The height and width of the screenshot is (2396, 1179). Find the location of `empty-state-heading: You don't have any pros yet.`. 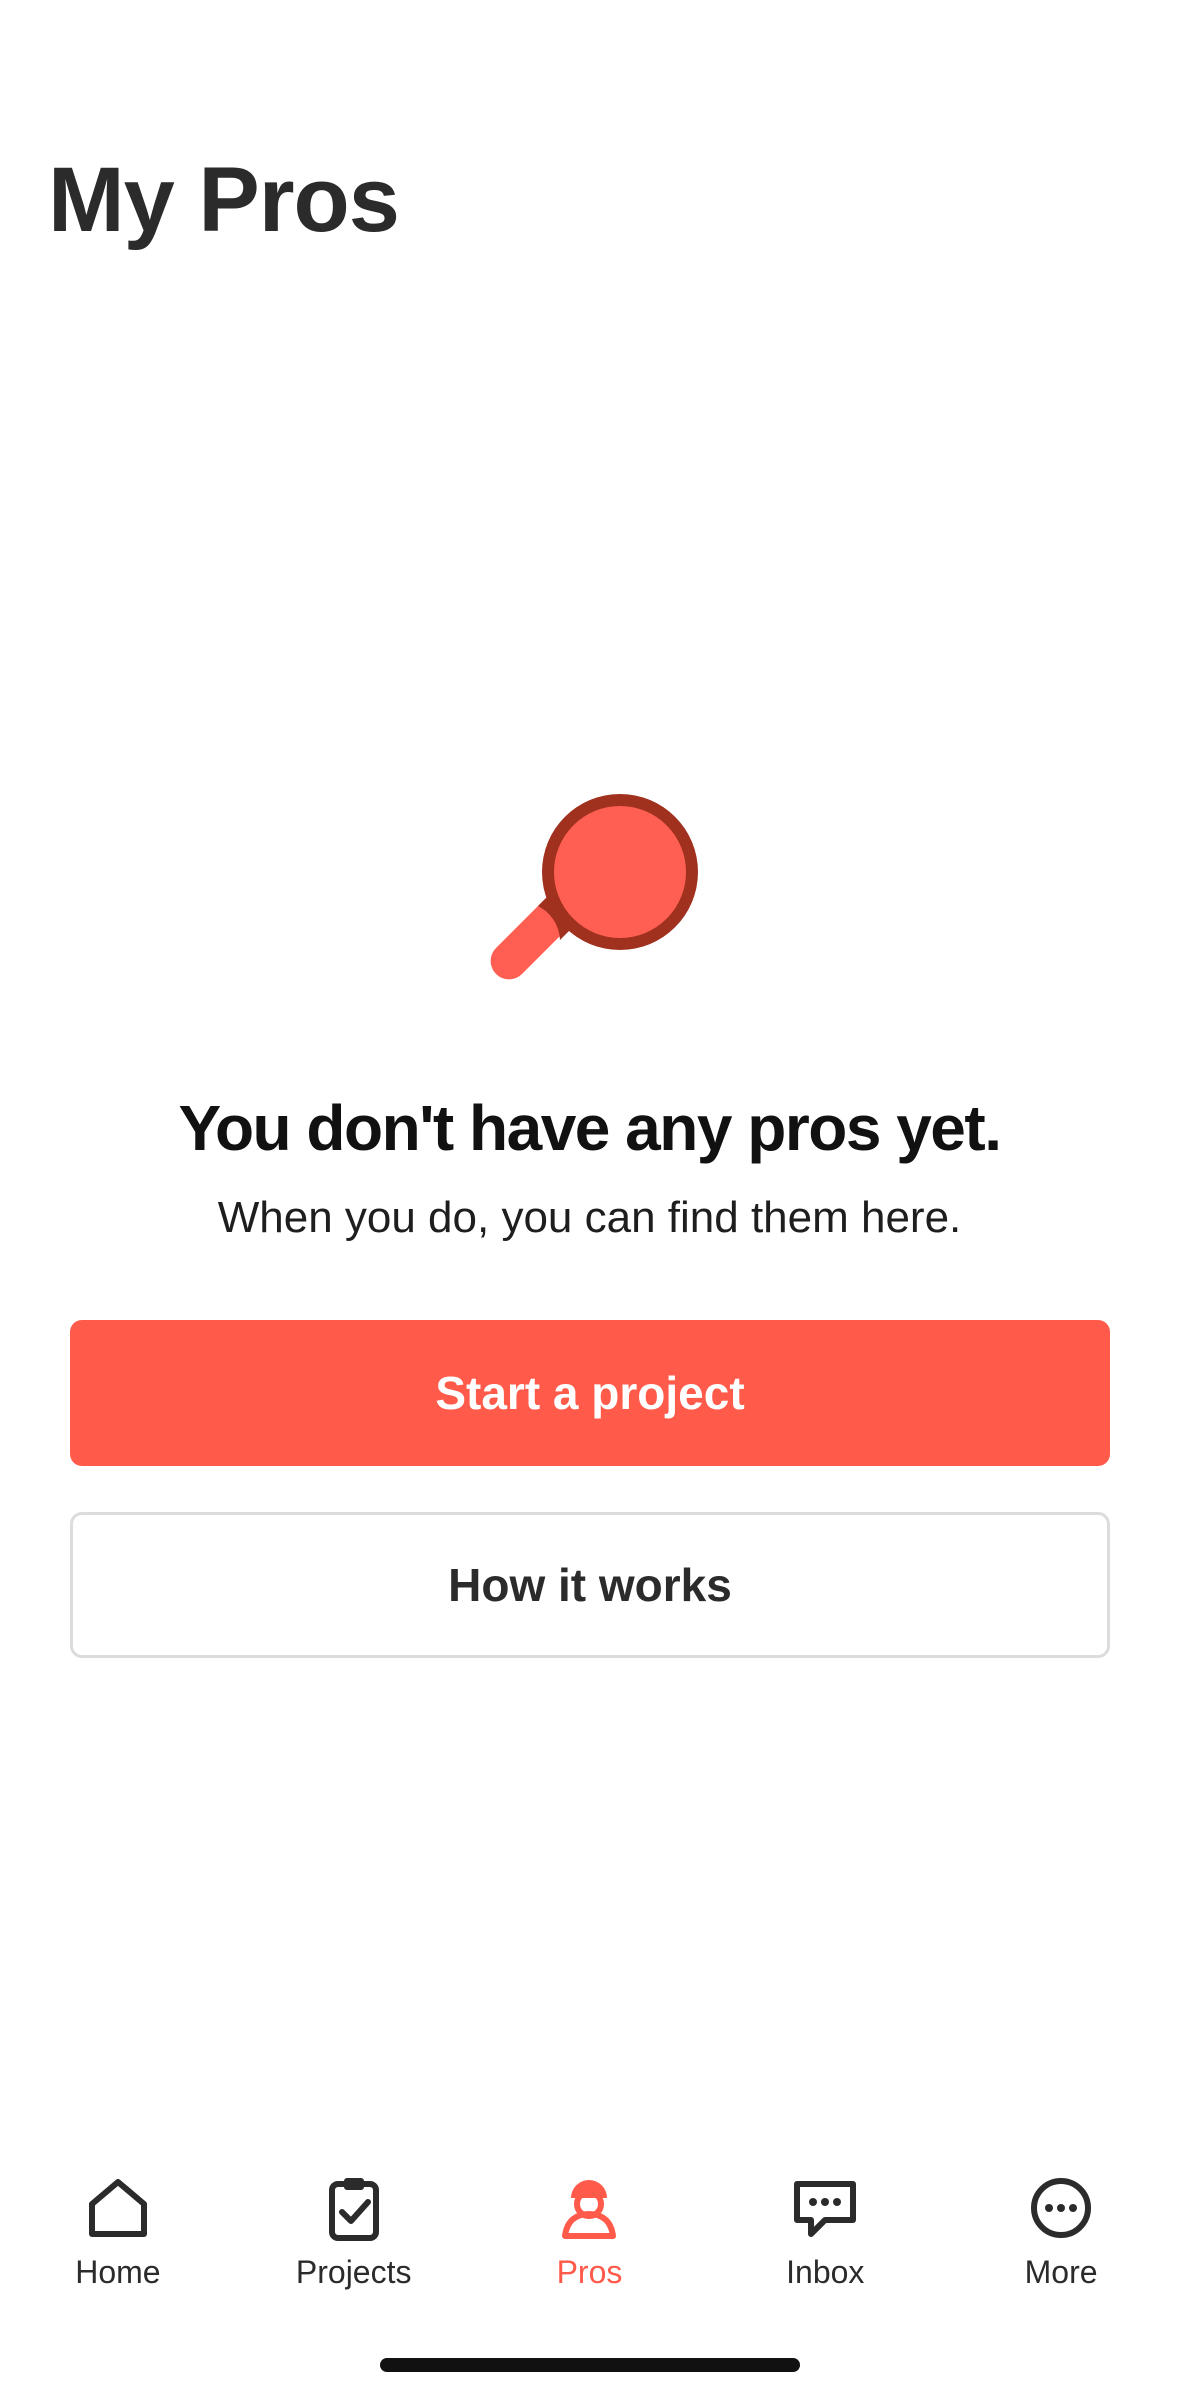

empty-state-heading: You don't have any pros yet. is located at coordinates (590, 1128).